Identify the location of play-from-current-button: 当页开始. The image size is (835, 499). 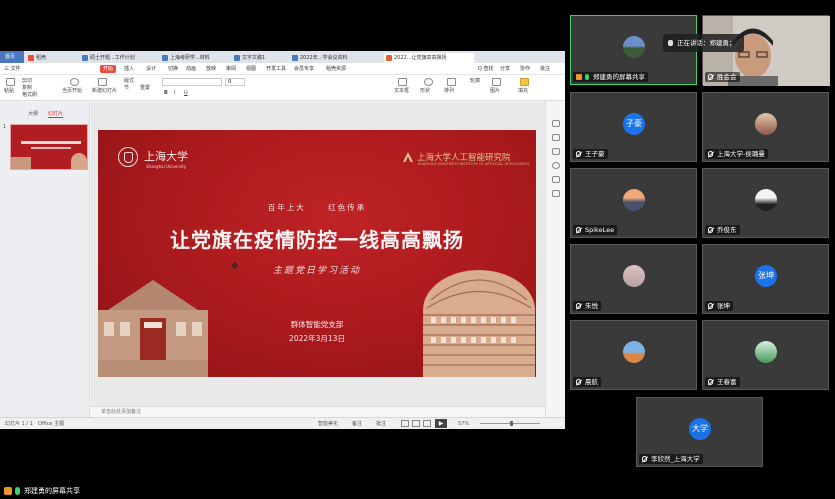
(72, 91).